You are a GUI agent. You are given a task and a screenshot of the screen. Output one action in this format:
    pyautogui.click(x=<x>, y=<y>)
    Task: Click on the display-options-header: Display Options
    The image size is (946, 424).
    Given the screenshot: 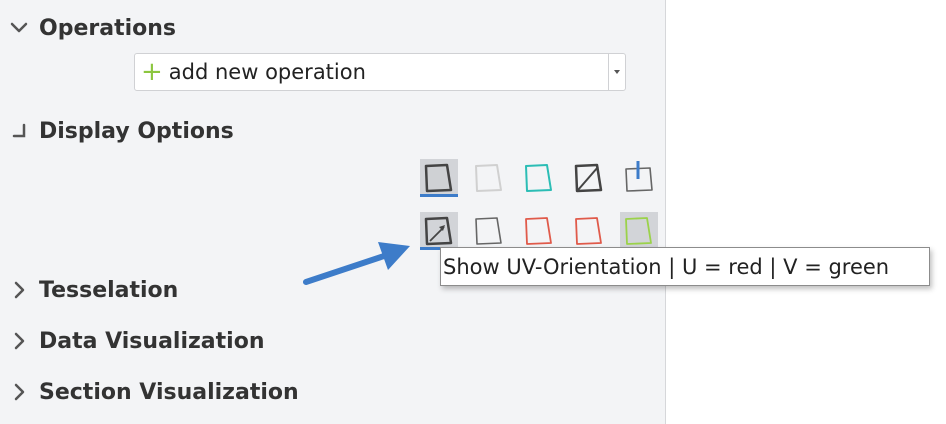 What is the action you would take?
    pyautogui.click(x=121, y=131)
    